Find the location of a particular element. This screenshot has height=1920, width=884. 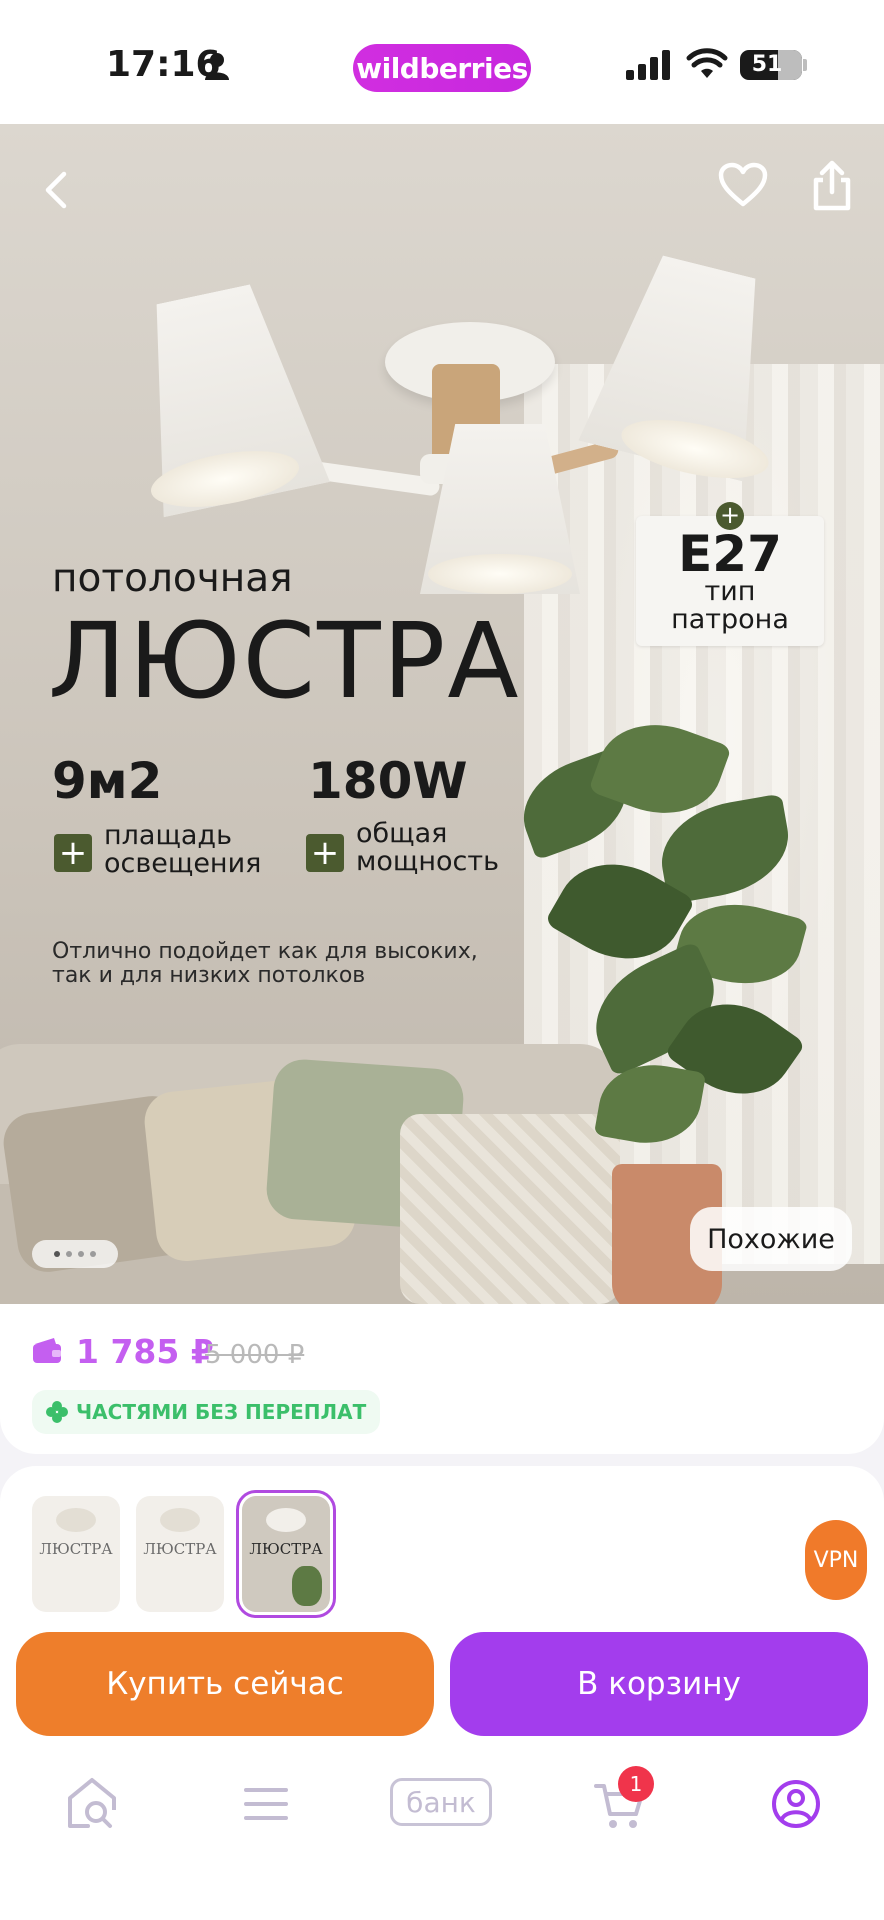

similar-button: Похожие is located at coordinates (771, 1239).